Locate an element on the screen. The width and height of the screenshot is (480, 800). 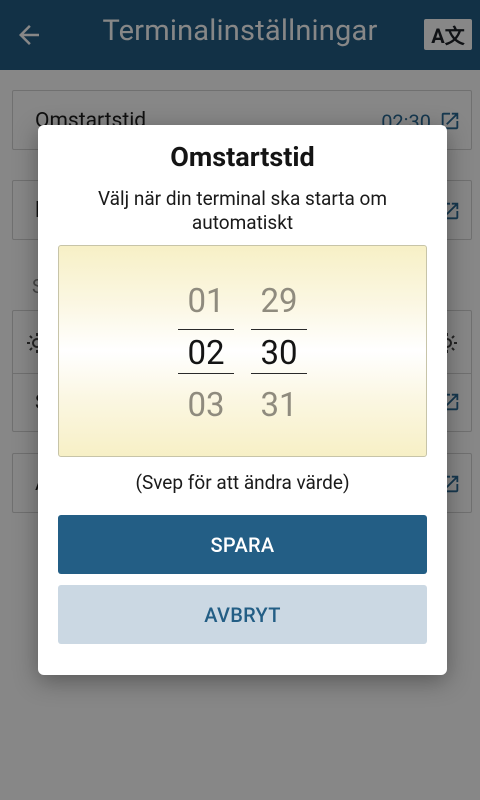
hour-next: 03 is located at coordinates (206, 405).